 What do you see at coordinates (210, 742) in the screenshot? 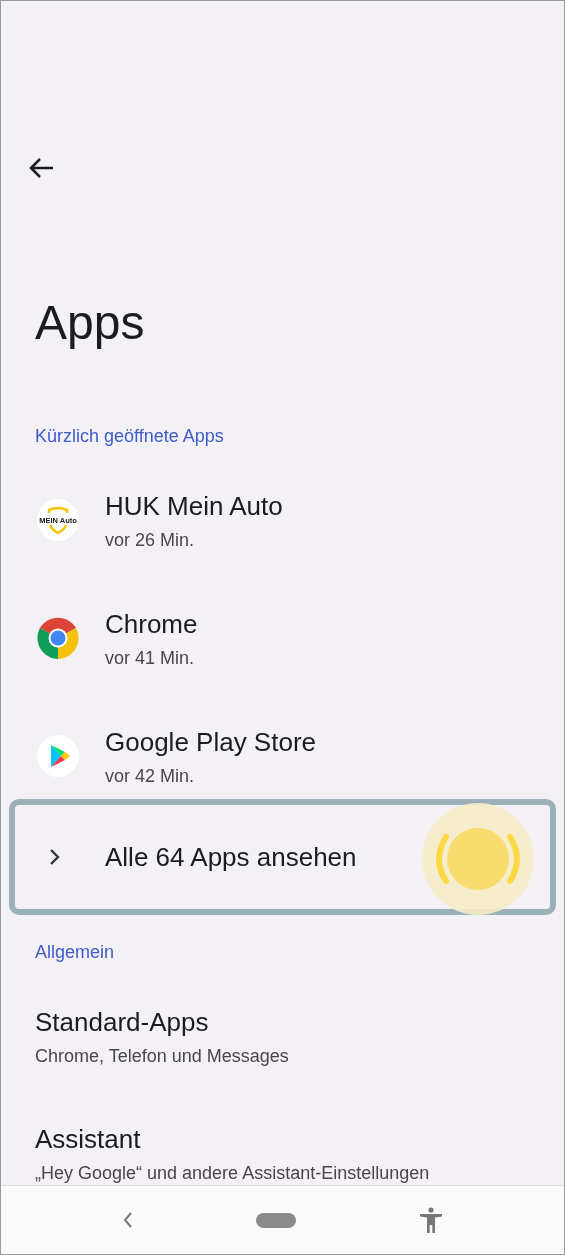
I see `app-name: Google Play Store` at bounding box center [210, 742].